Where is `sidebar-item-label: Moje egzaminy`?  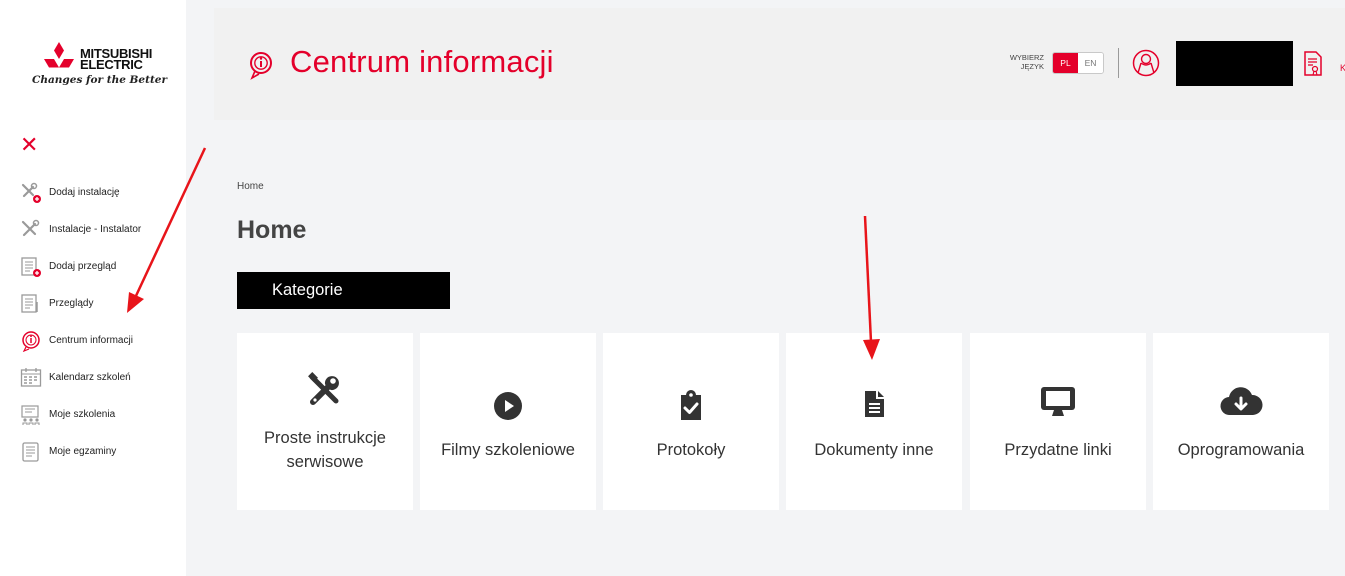
sidebar-item-label: Moje egzaminy is located at coordinates (83, 451).